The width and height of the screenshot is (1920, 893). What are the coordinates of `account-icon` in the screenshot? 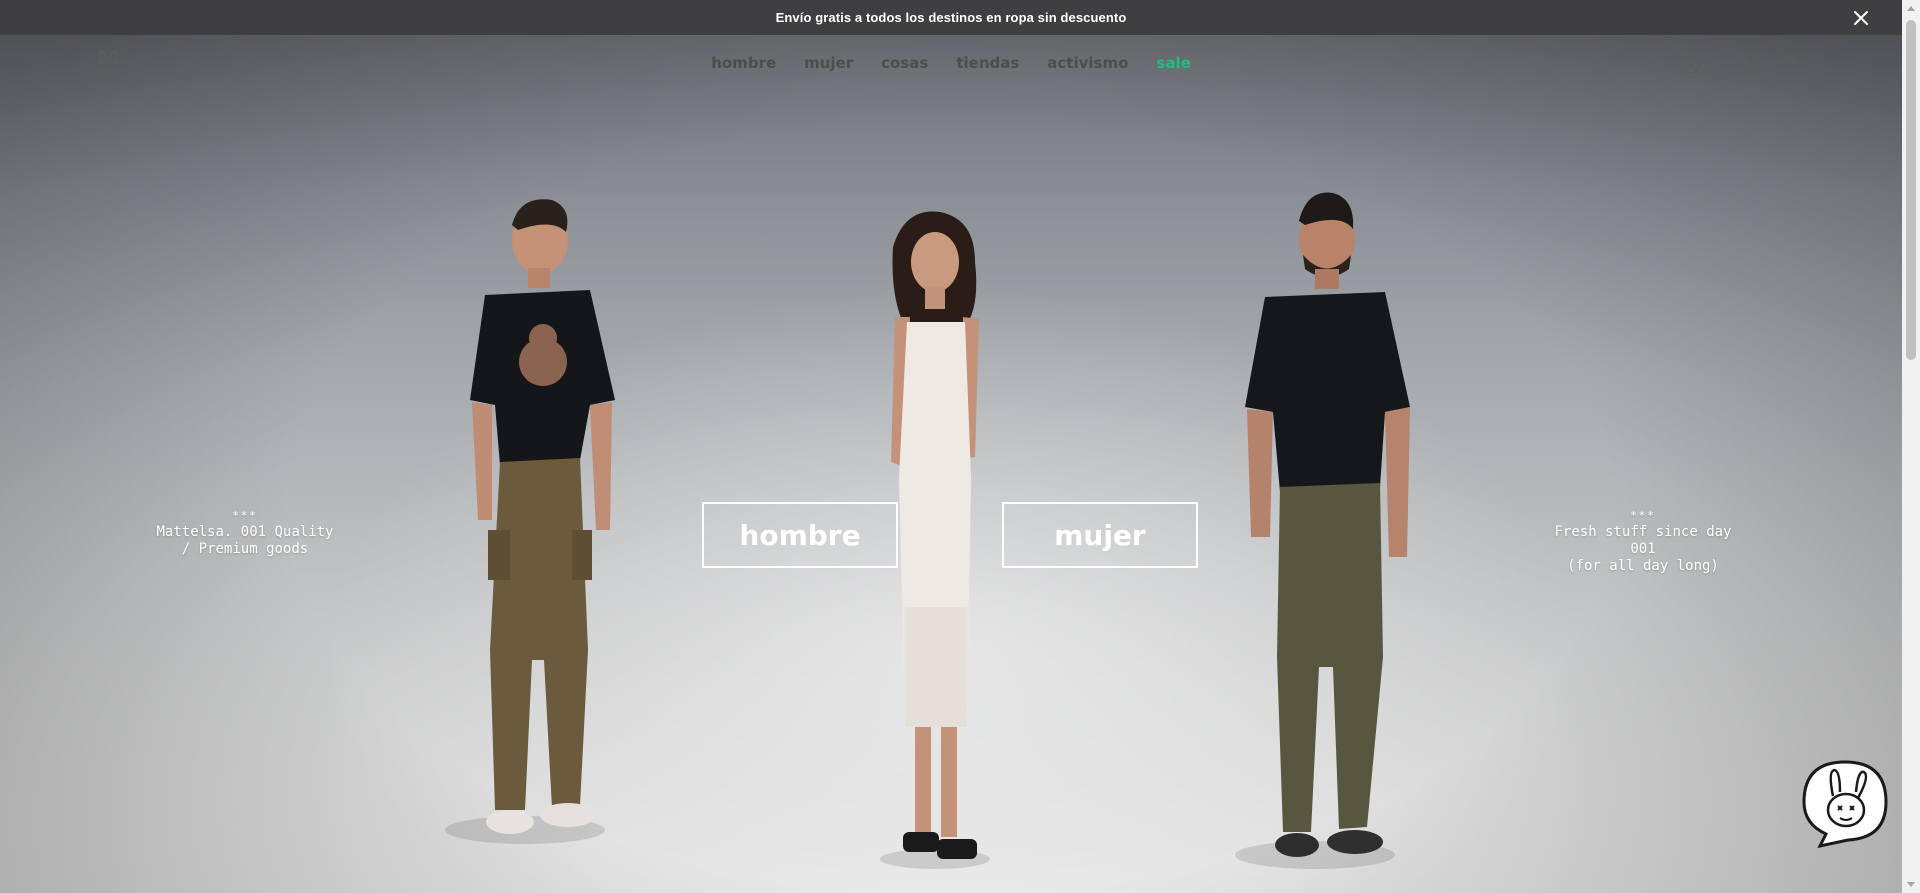 It's located at (1691, 64).